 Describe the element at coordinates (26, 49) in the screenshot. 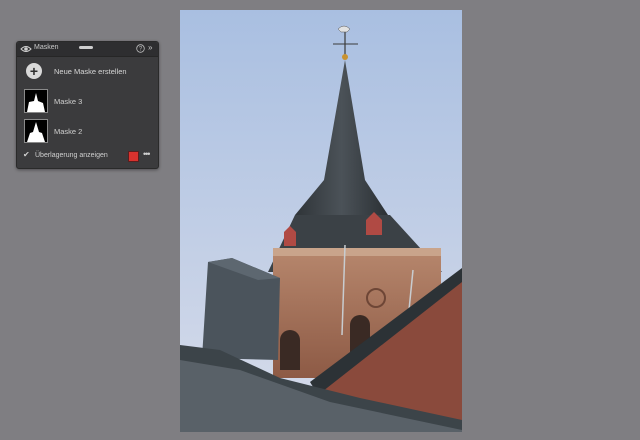

I see `eye-icon` at that location.